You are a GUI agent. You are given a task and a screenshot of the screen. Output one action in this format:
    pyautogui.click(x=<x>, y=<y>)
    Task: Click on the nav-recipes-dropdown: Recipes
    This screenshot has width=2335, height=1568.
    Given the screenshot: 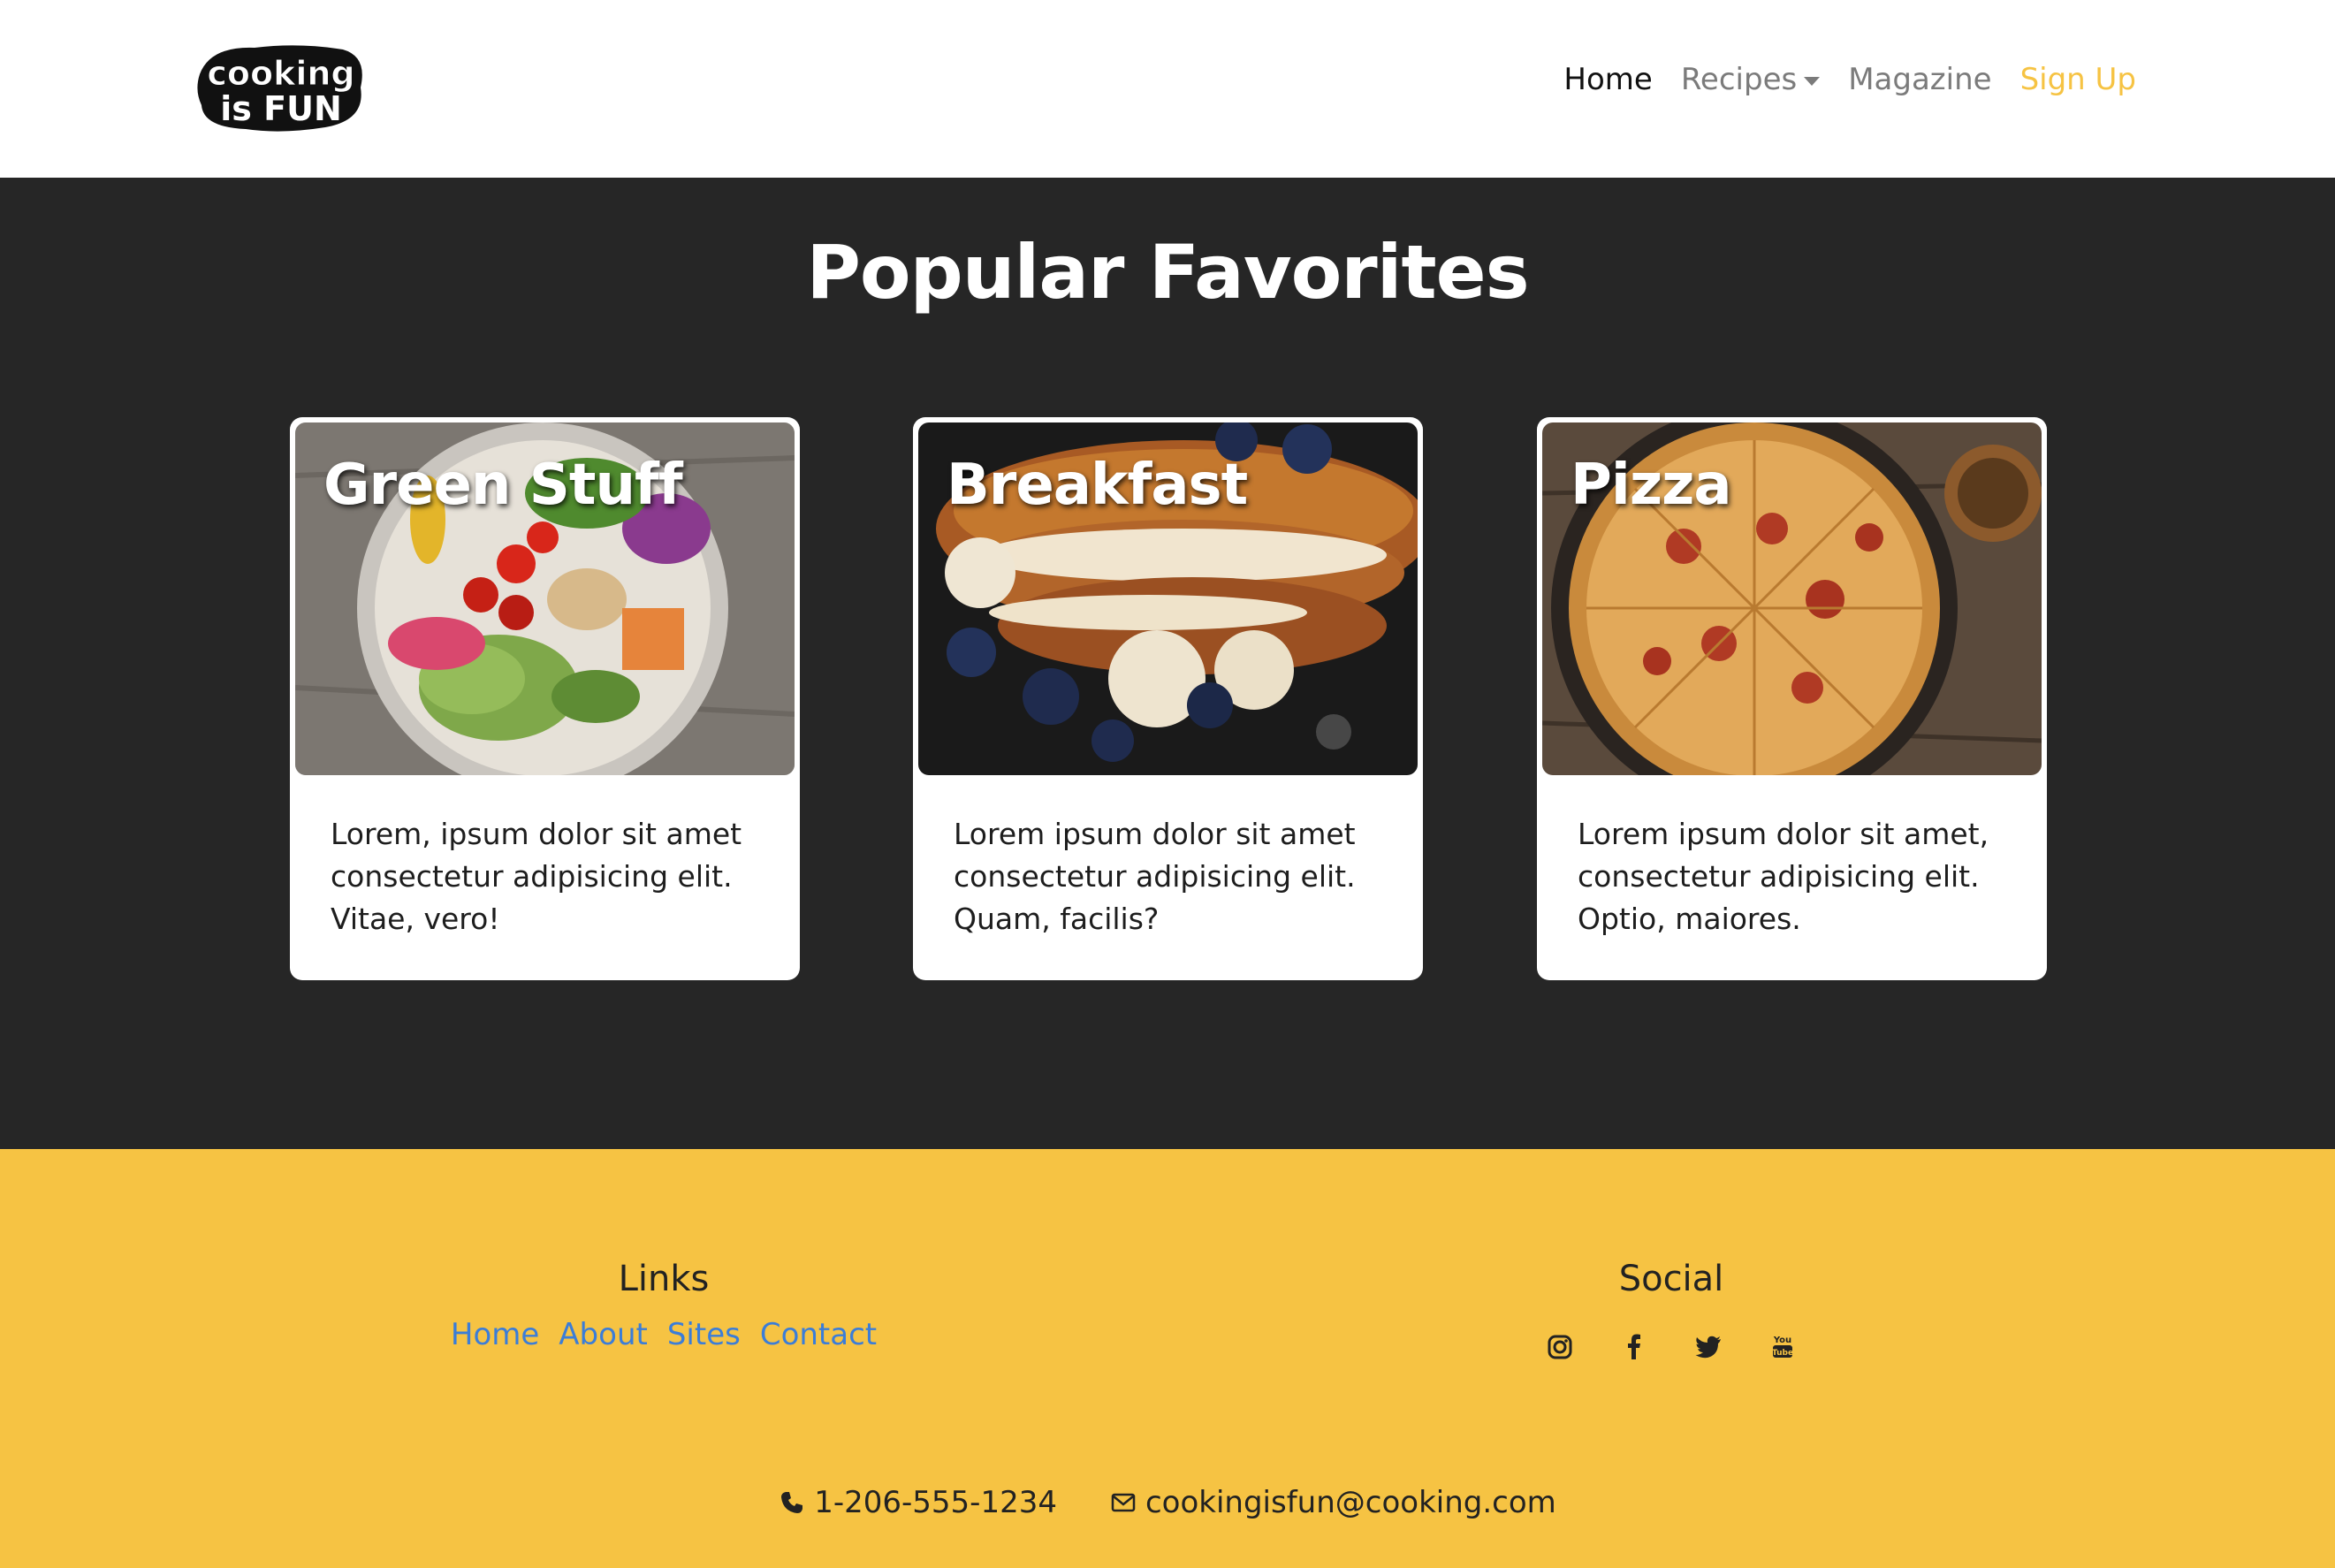 What is the action you would take?
    pyautogui.click(x=1751, y=79)
    